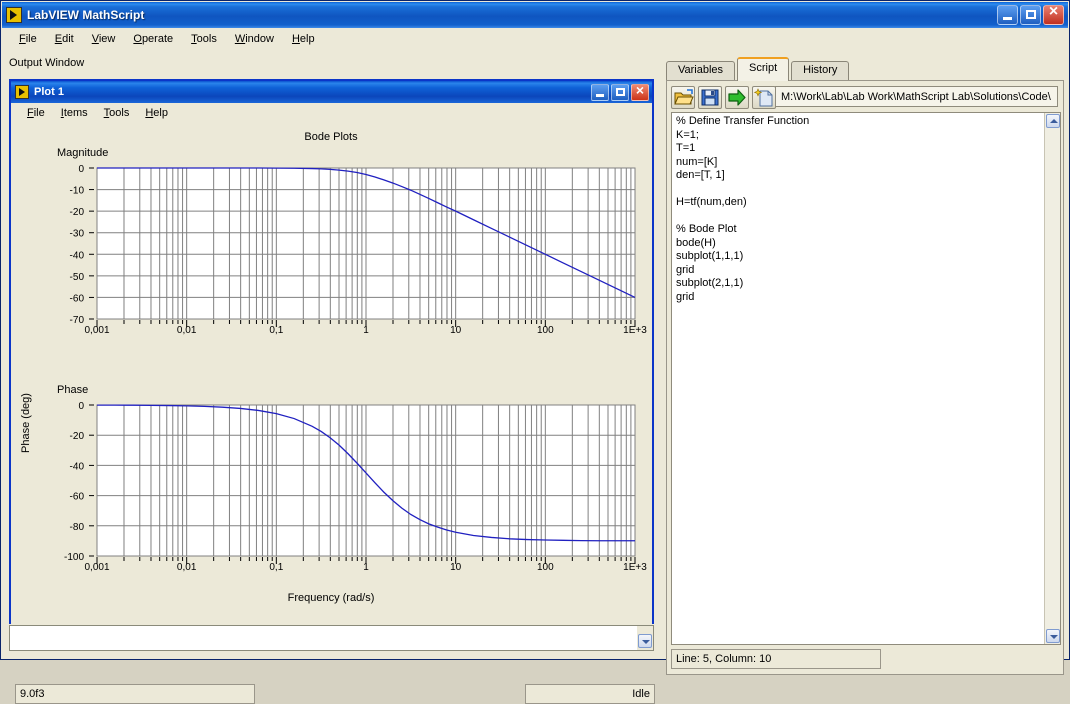 The image size is (1070, 704). I want to click on plot-menu-file: File, so click(36, 113).